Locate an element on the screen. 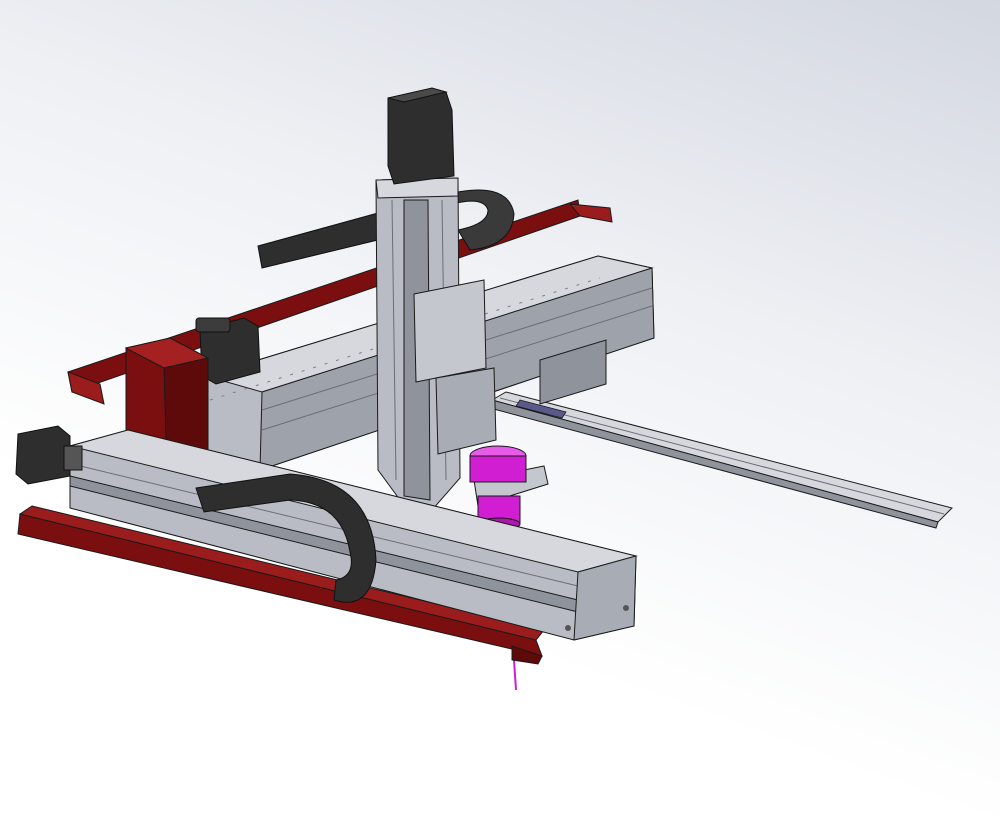 The width and height of the screenshot is (1000, 820). guide-rail is located at coordinates (721, 460).